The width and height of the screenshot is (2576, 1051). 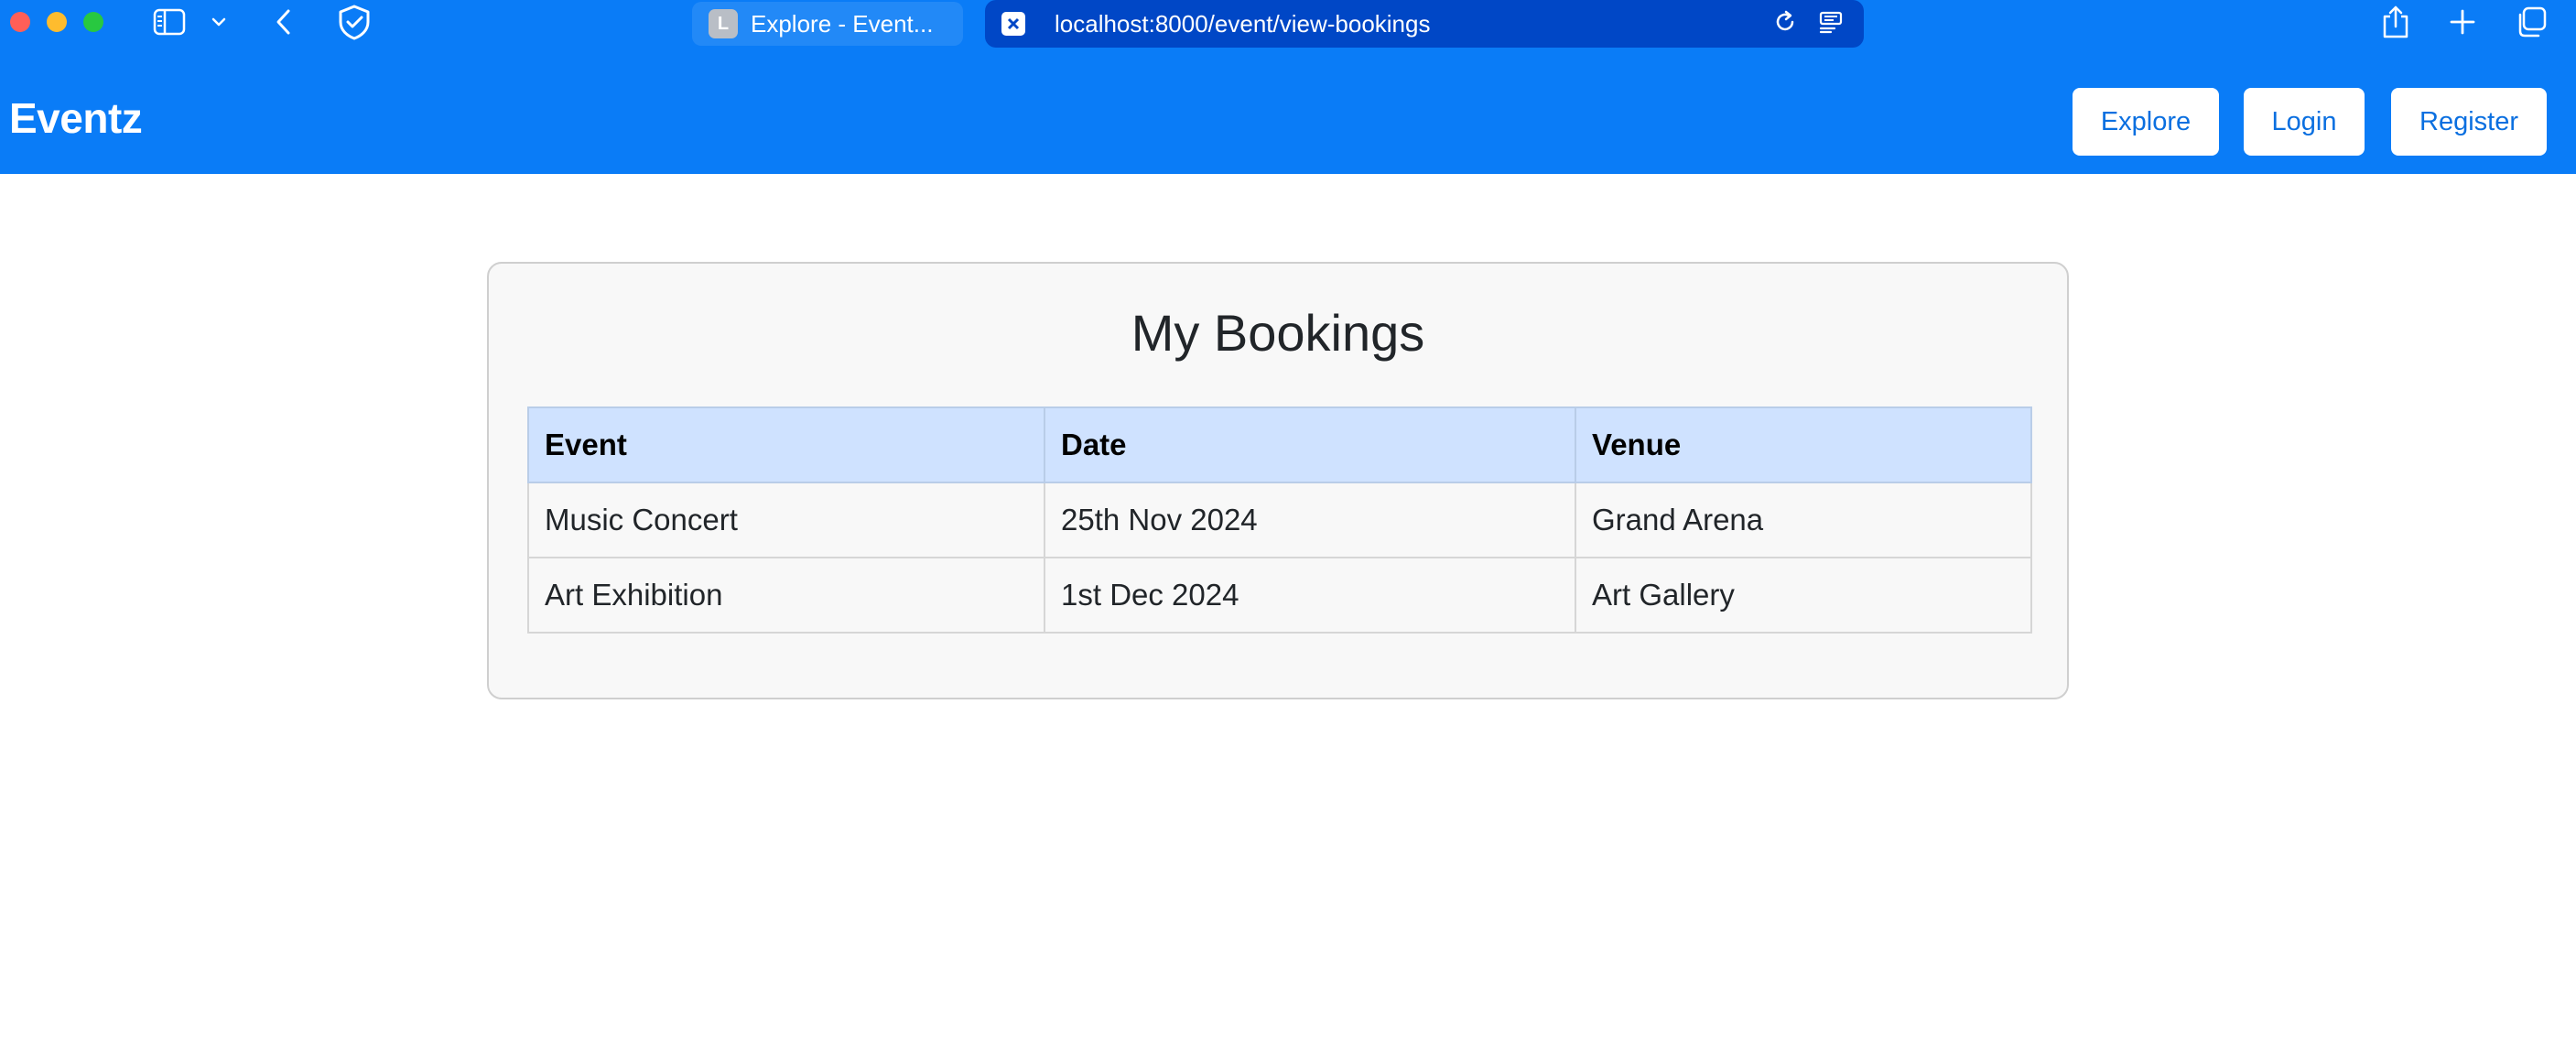 What do you see at coordinates (20, 22) in the screenshot?
I see `close-window-button` at bounding box center [20, 22].